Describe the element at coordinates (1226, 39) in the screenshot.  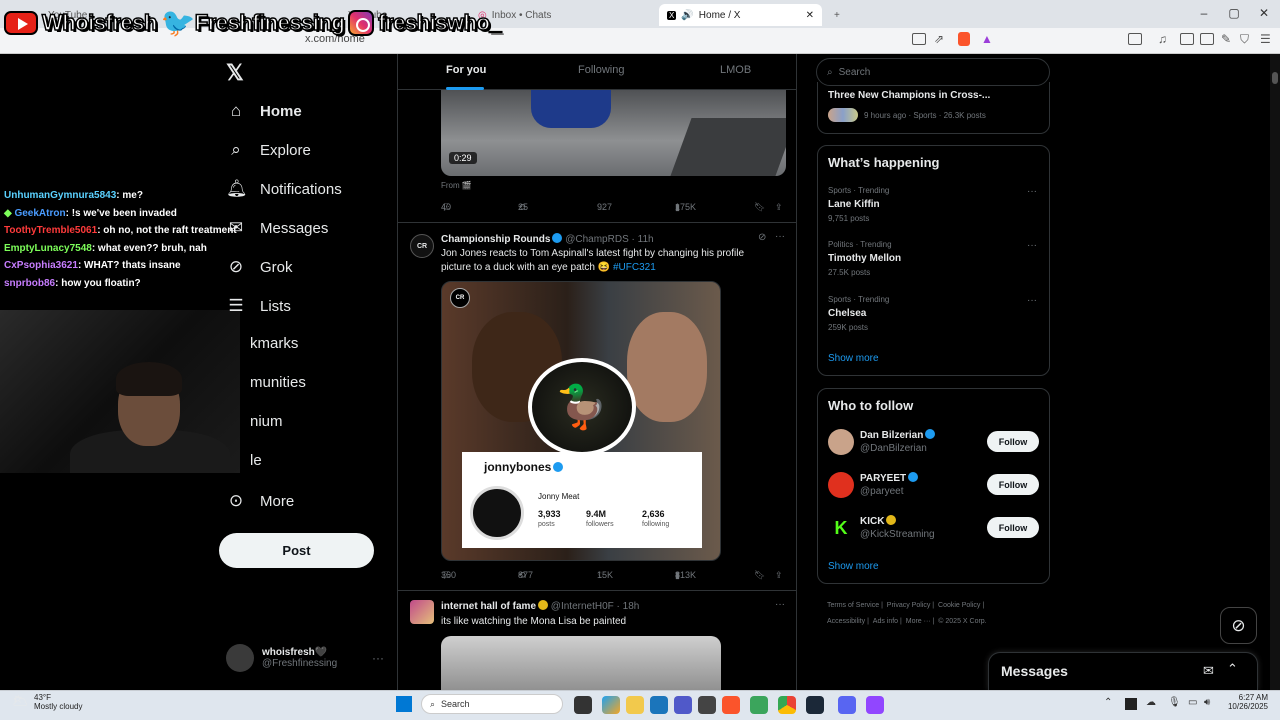
I see `extensions-icon: ✎` at that location.